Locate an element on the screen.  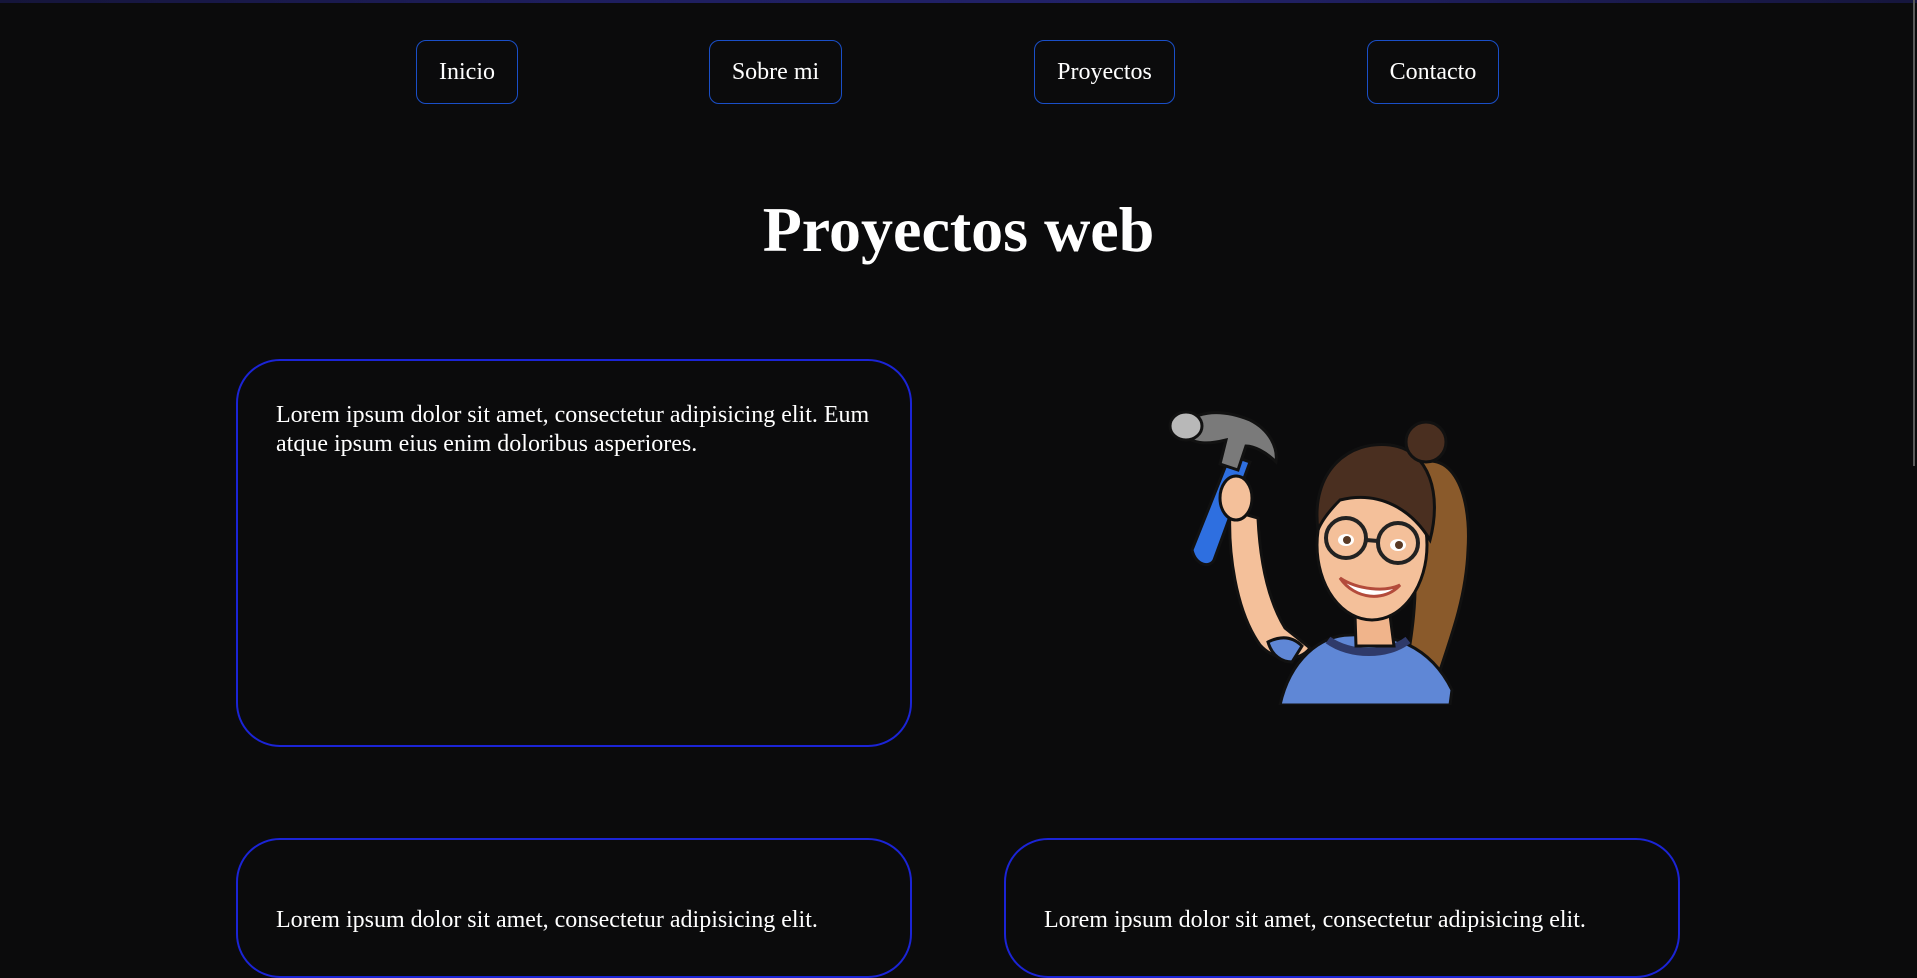
page-scrollbar is located at coordinates (1913, 456).